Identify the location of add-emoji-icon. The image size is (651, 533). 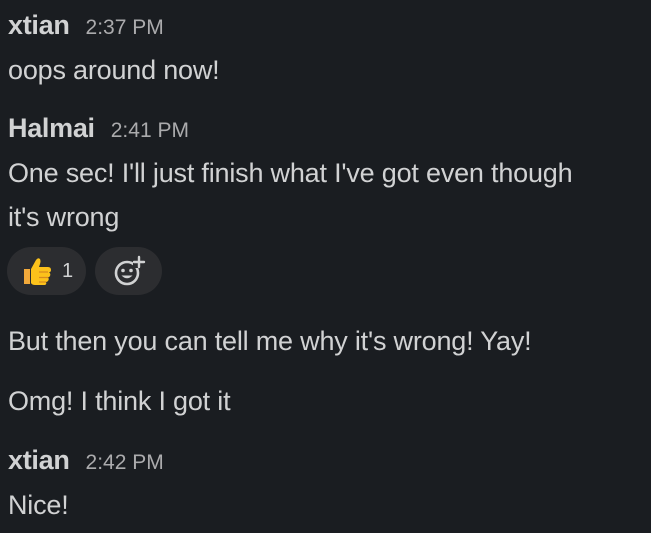
(129, 271).